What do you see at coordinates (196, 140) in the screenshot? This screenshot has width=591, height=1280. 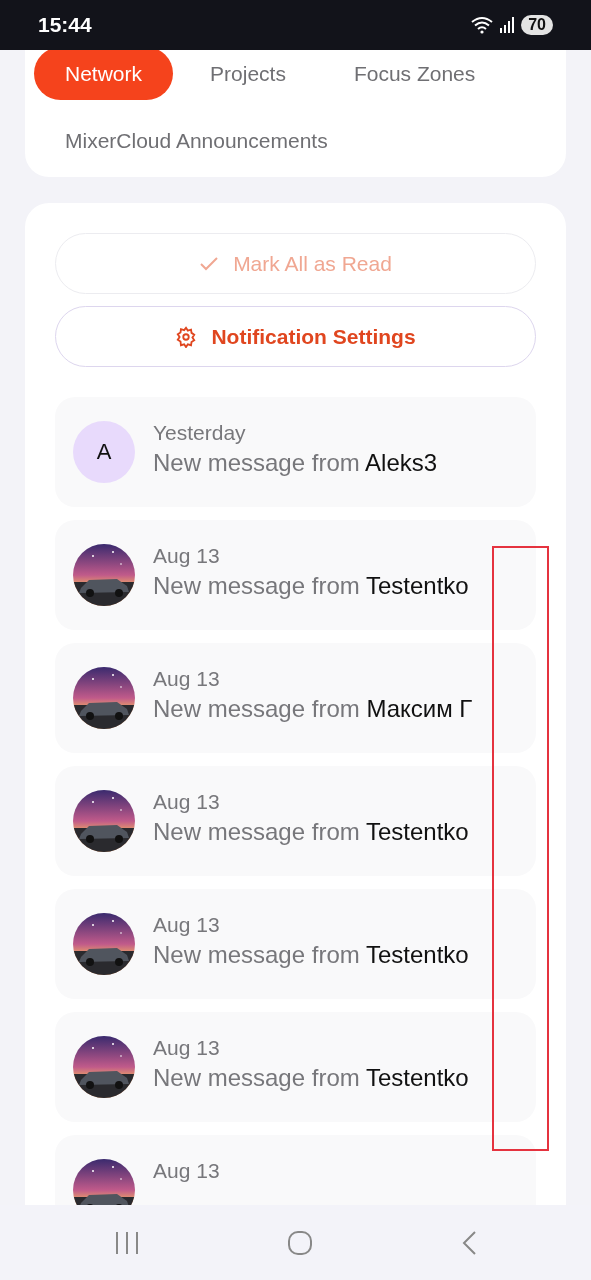 I see `tab: MixerCloud Announcements` at bounding box center [196, 140].